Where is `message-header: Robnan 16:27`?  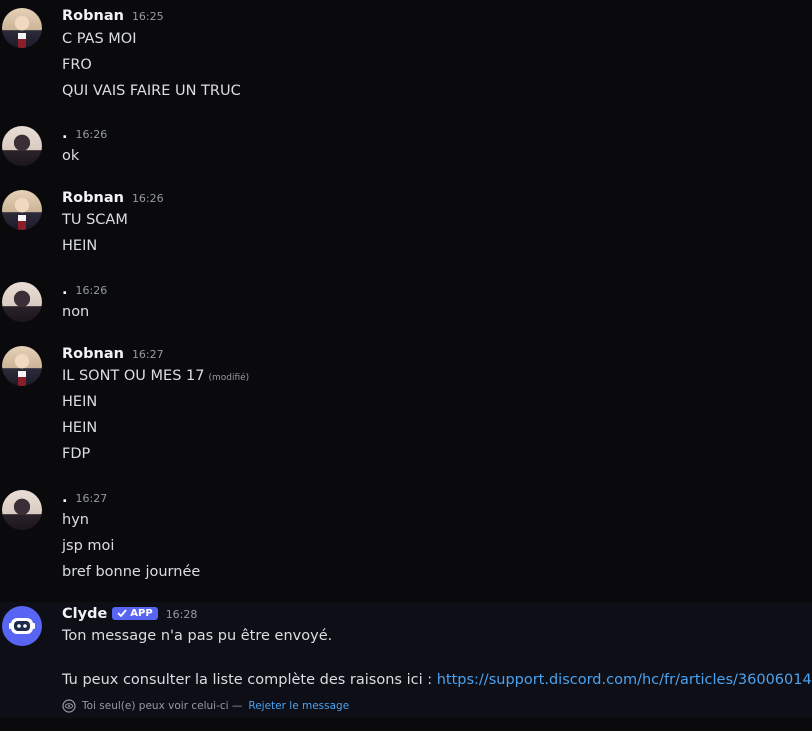 message-header: Robnan 16:27 is located at coordinates (113, 356).